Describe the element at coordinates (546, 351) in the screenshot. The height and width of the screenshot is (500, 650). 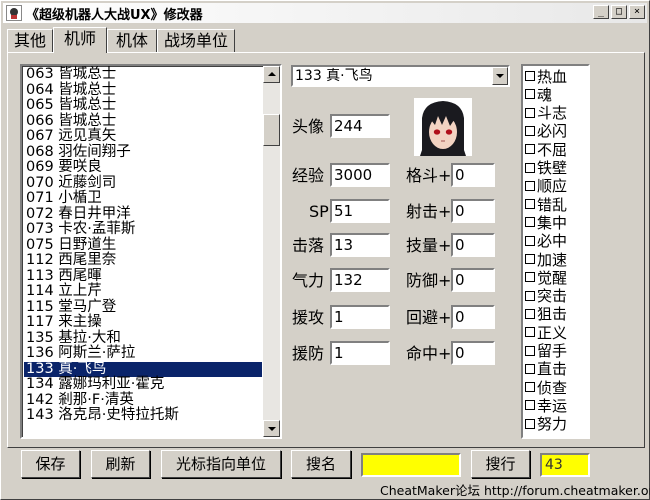
I see `spirit-command-checkbox: 留手` at that location.